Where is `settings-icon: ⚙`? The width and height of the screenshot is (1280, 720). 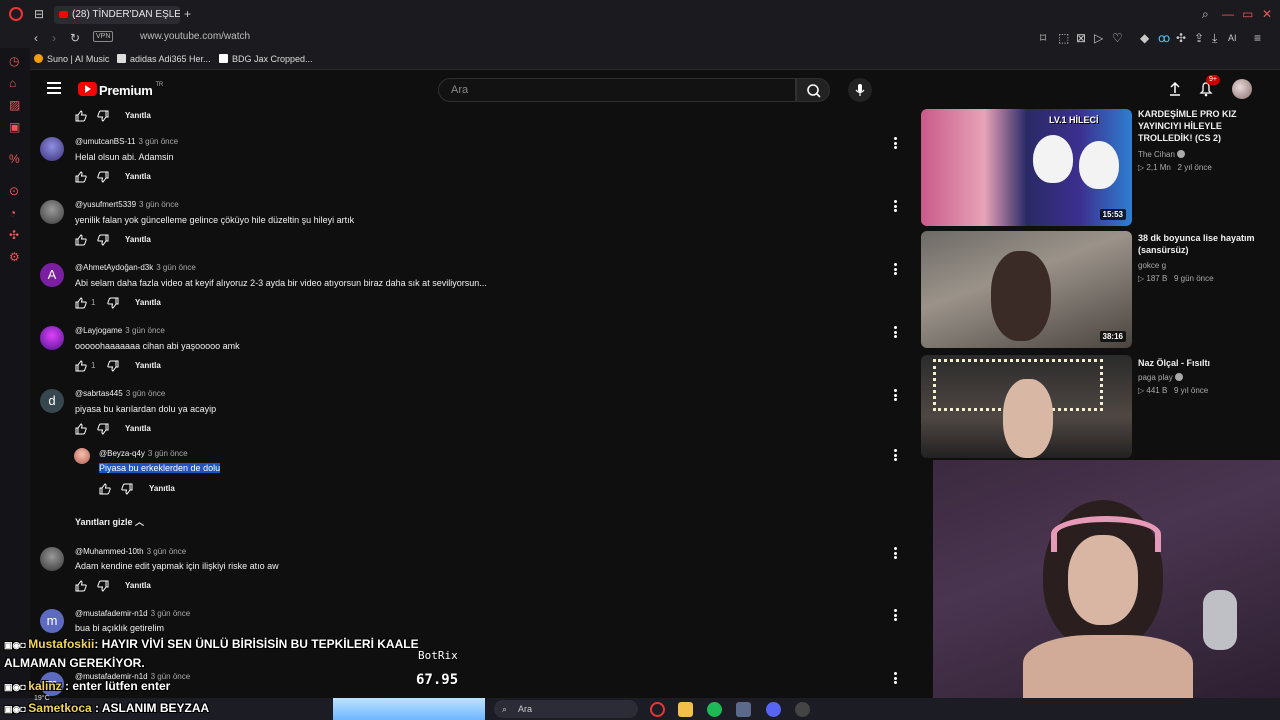 settings-icon: ⚙ is located at coordinates (14, 257).